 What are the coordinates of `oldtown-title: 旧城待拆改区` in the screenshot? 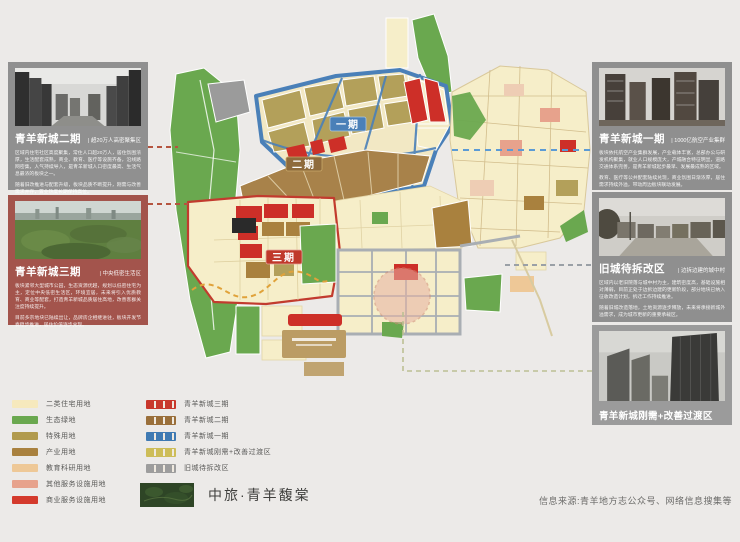 It's located at (632, 269).